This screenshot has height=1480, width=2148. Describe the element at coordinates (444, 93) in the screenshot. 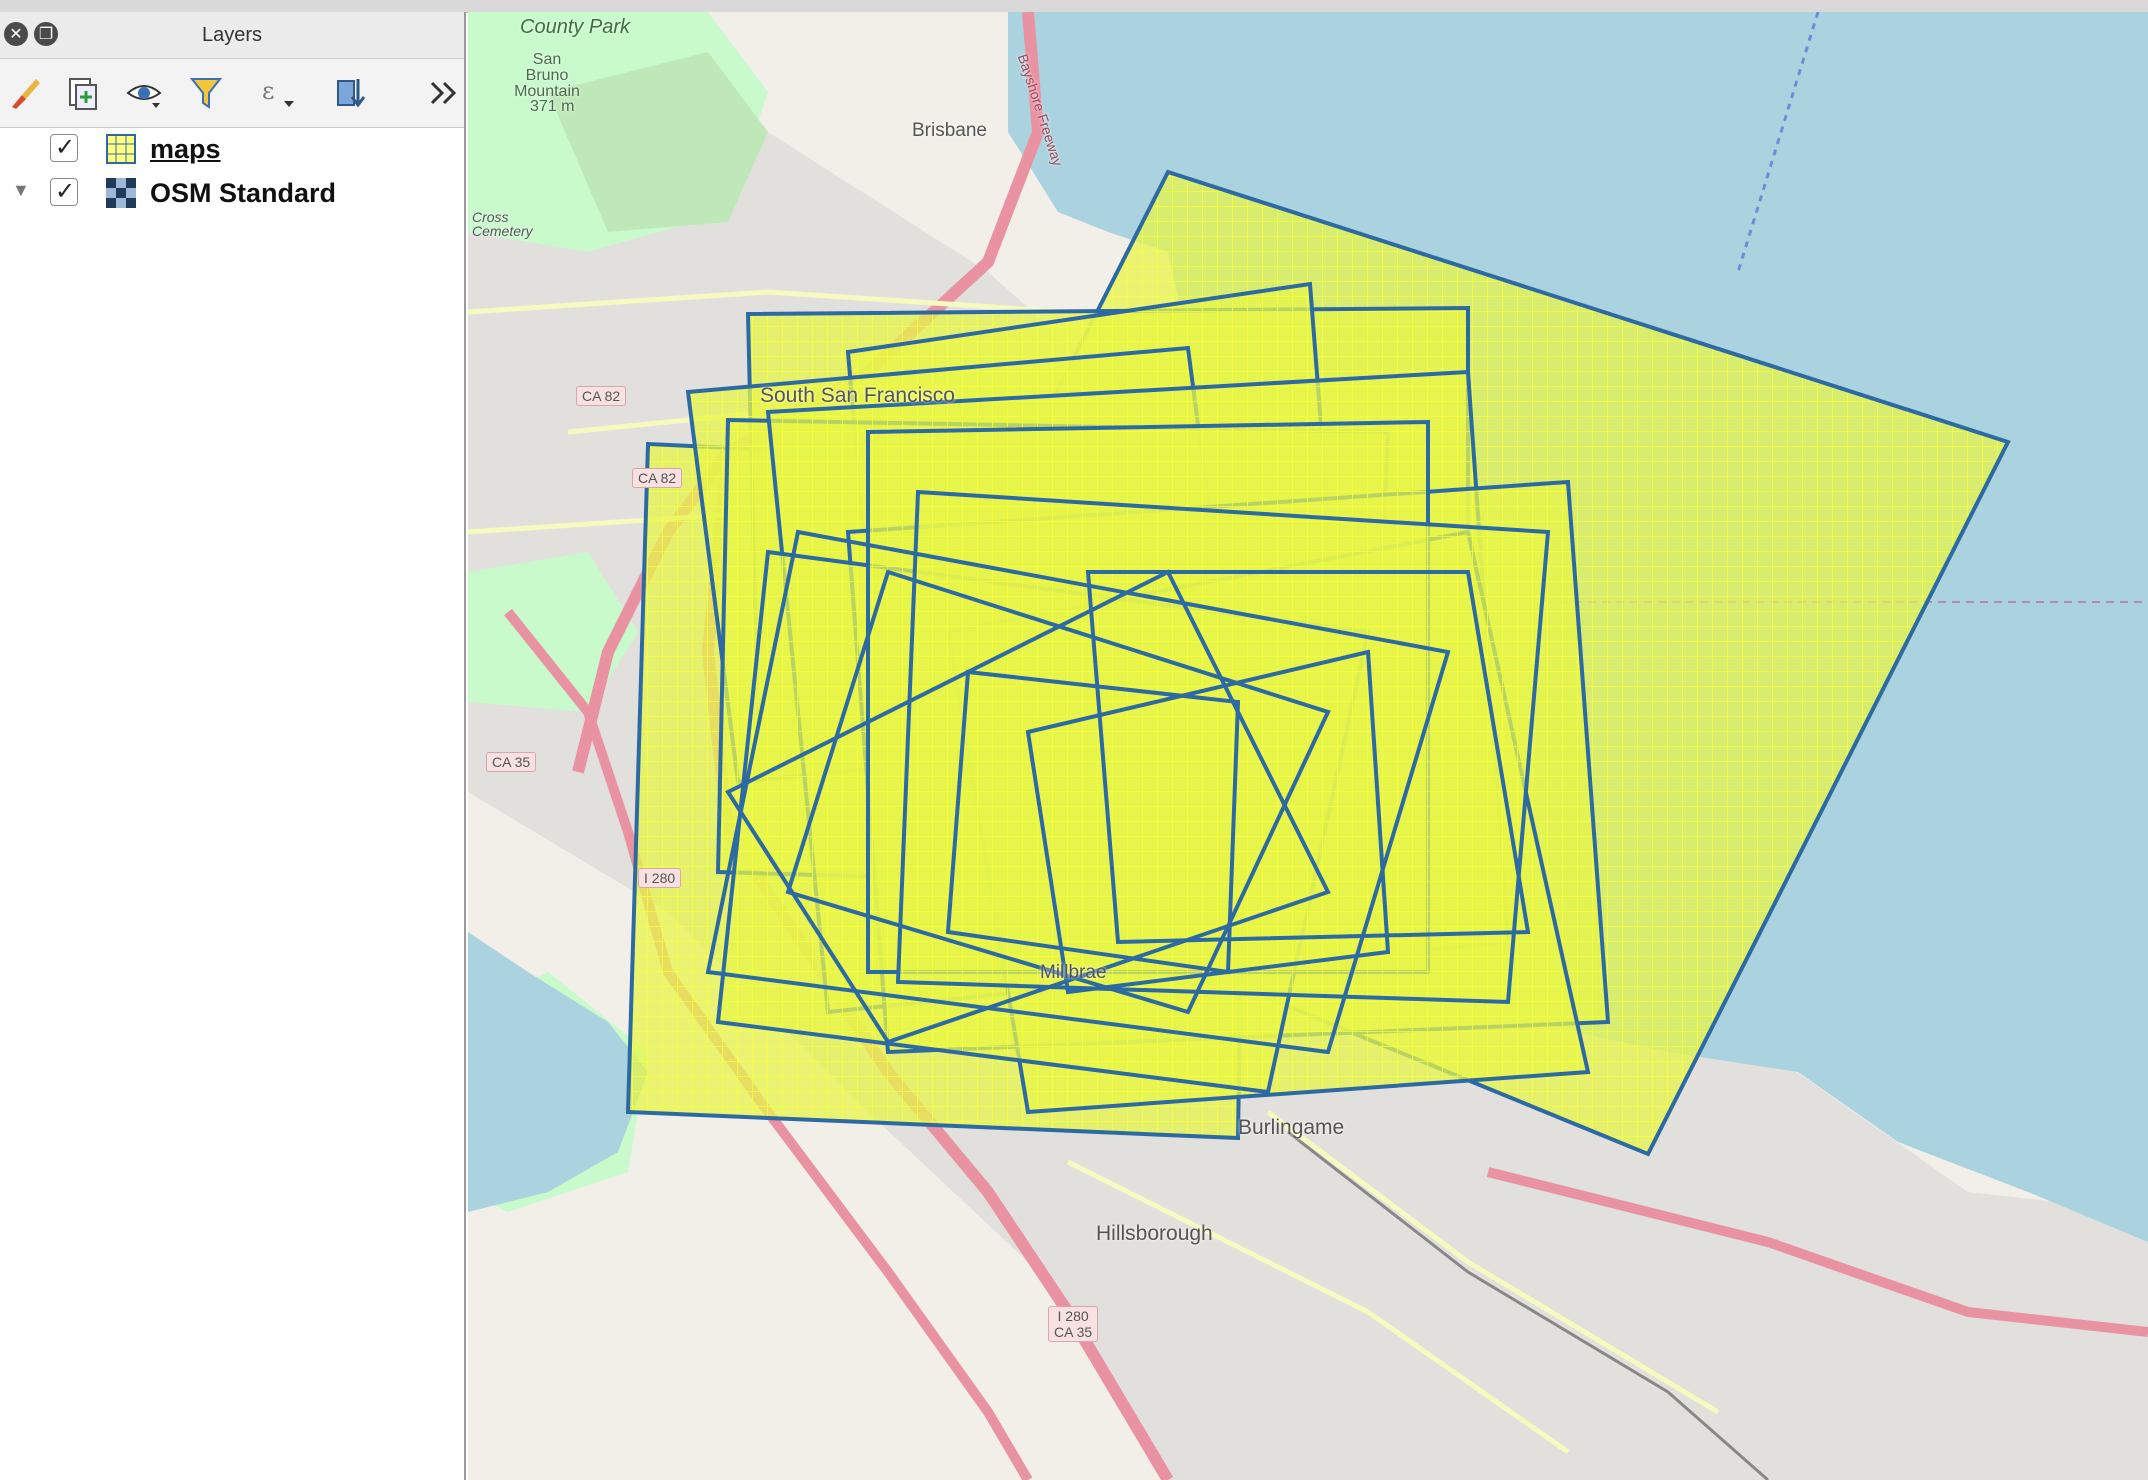

I see `more-chevrons-icon` at that location.